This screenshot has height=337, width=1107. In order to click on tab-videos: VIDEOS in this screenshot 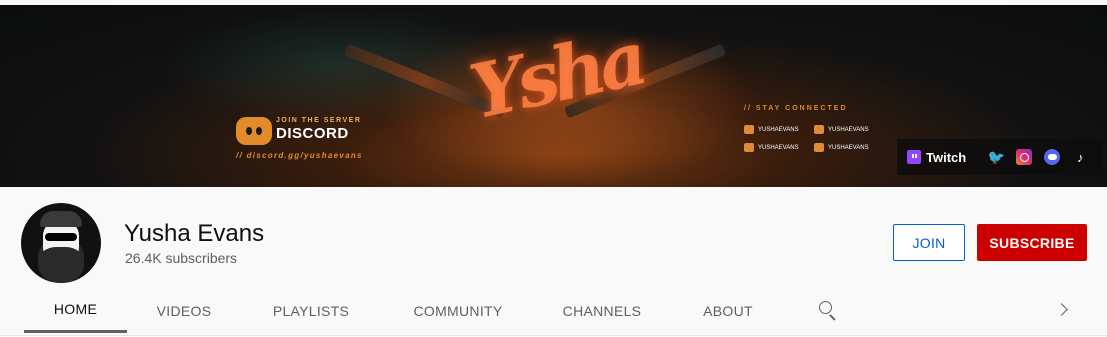, I will do `click(184, 310)`.